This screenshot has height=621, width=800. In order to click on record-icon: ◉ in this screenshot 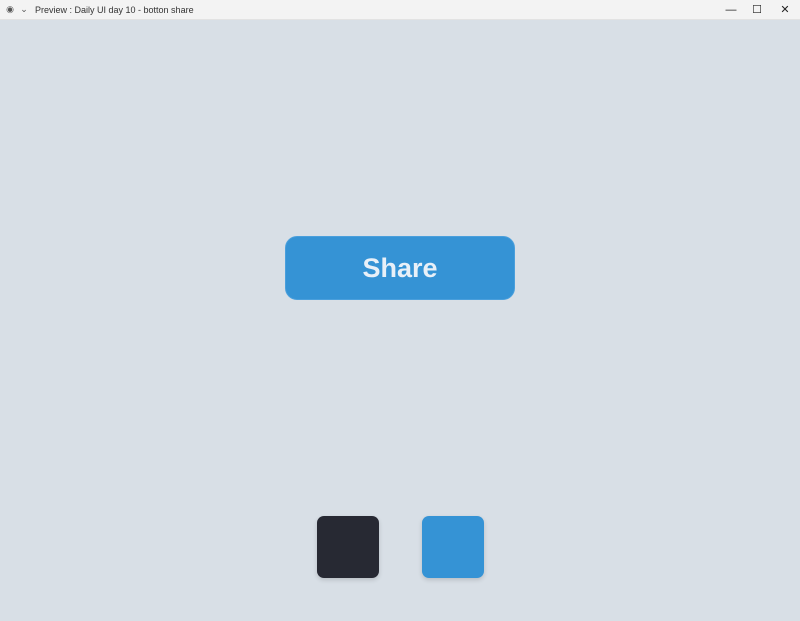, I will do `click(10, 9)`.